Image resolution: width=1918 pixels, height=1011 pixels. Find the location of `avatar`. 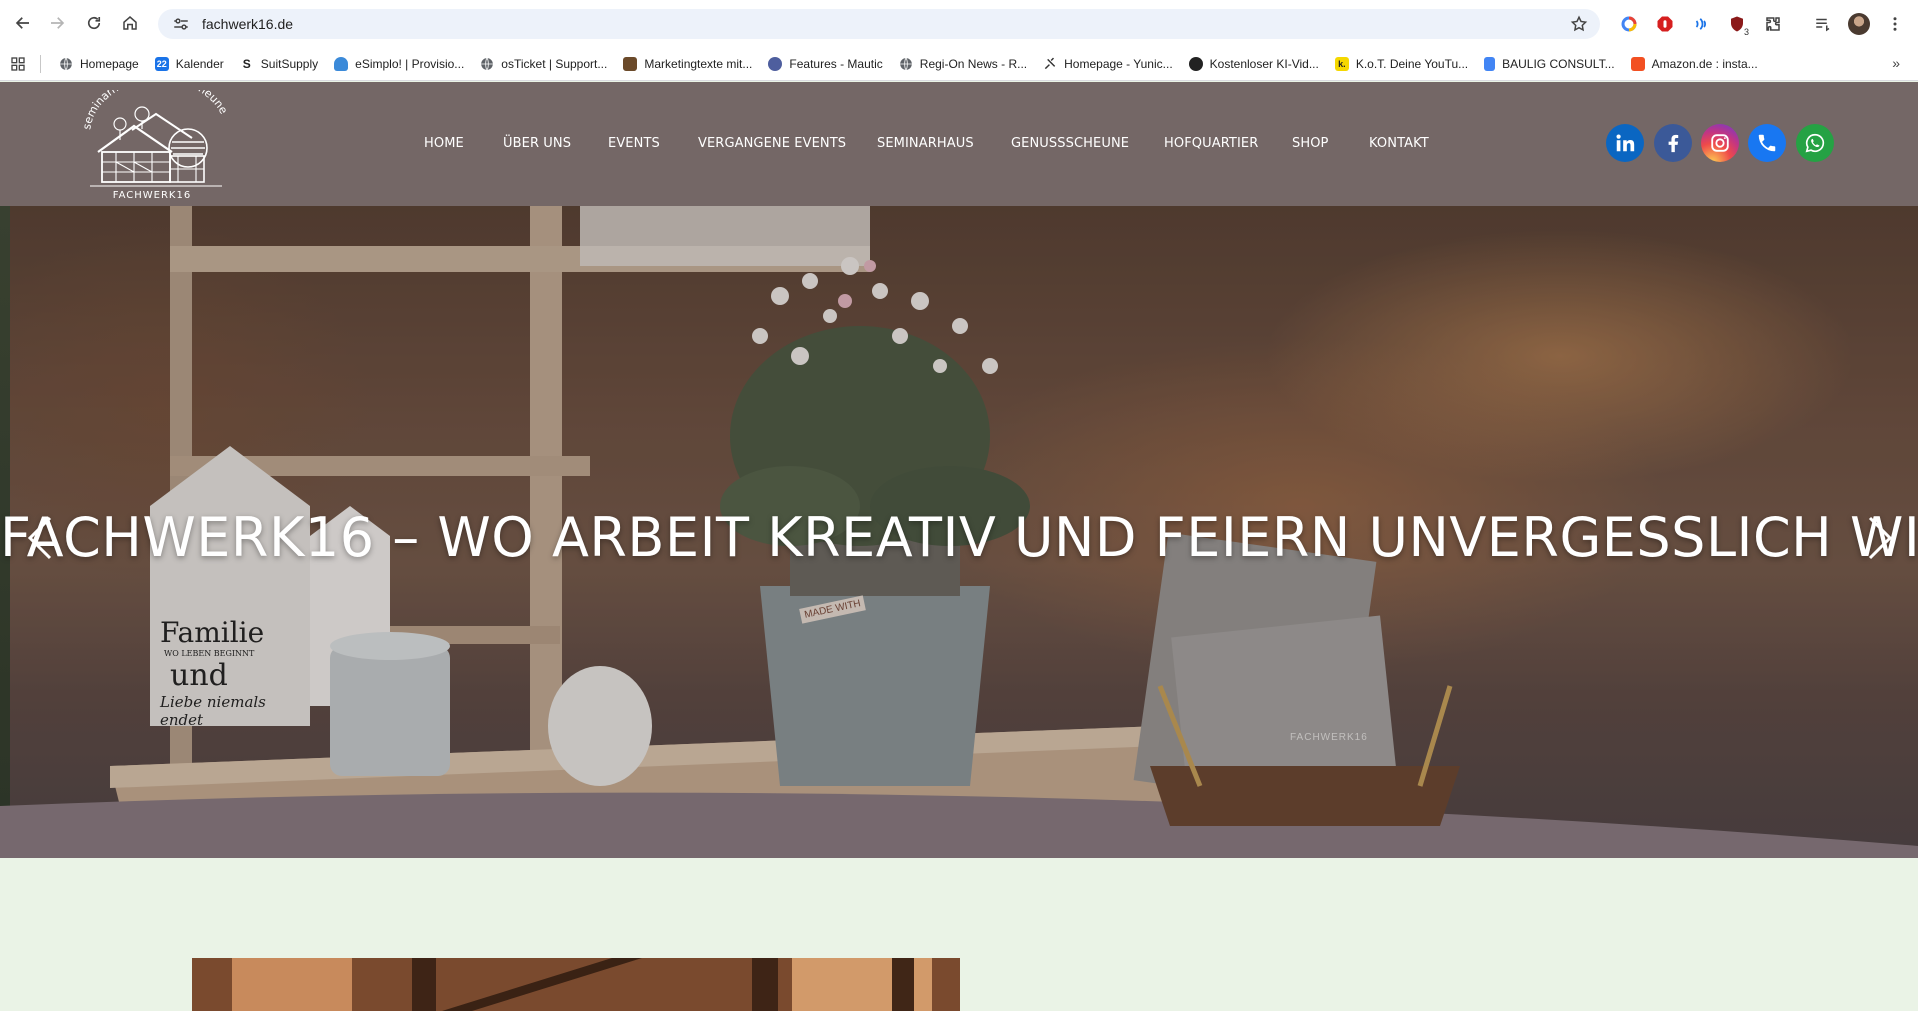

avatar is located at coordinates (1859, 23).